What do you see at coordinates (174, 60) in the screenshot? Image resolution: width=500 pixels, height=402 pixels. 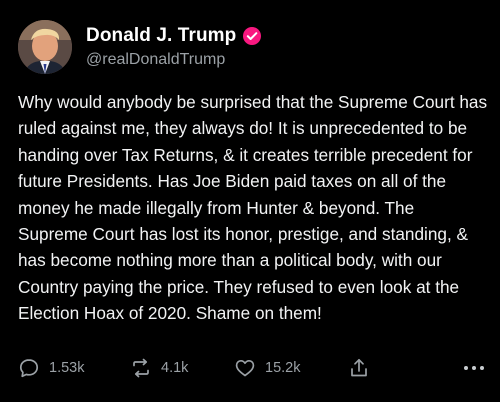 I see `author-handle: @realDonaldTrump` at bounding box center [174, 60].